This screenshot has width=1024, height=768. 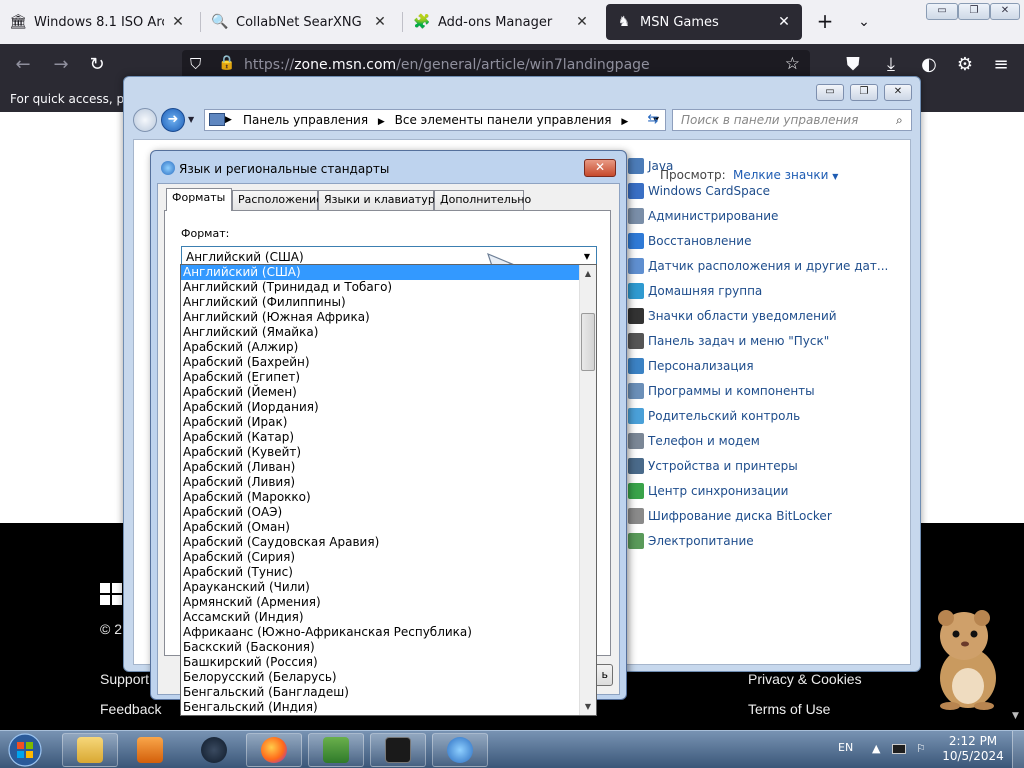 What do you see at coordinates (380, 377) in the screenshot?
I see `dropdown-option: Арабский (Египет)` at bounding box center [380, 377].